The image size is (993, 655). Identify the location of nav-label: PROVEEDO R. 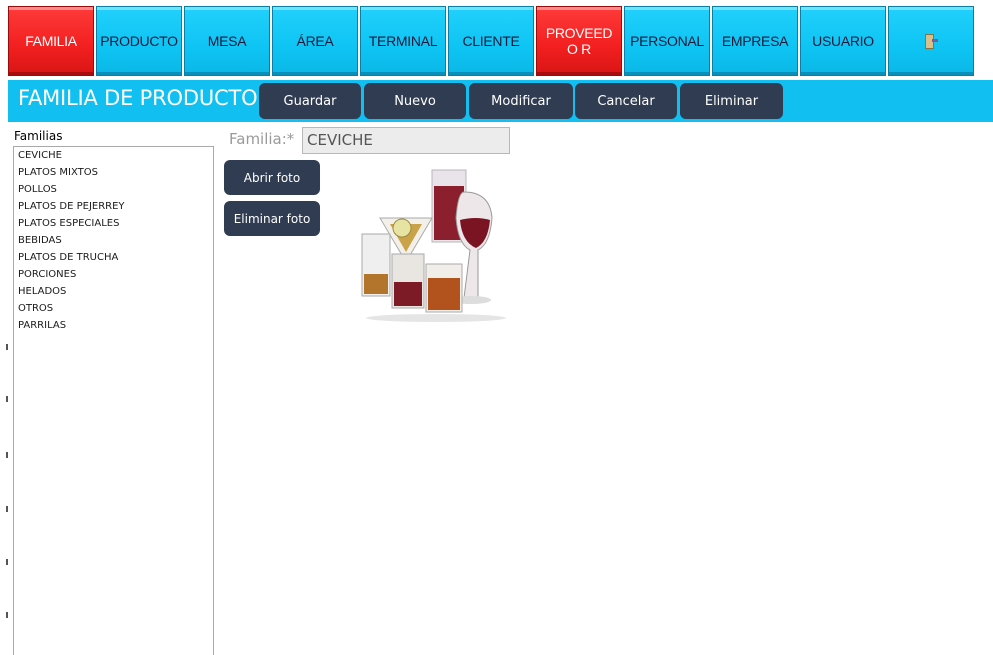
(579, 41).